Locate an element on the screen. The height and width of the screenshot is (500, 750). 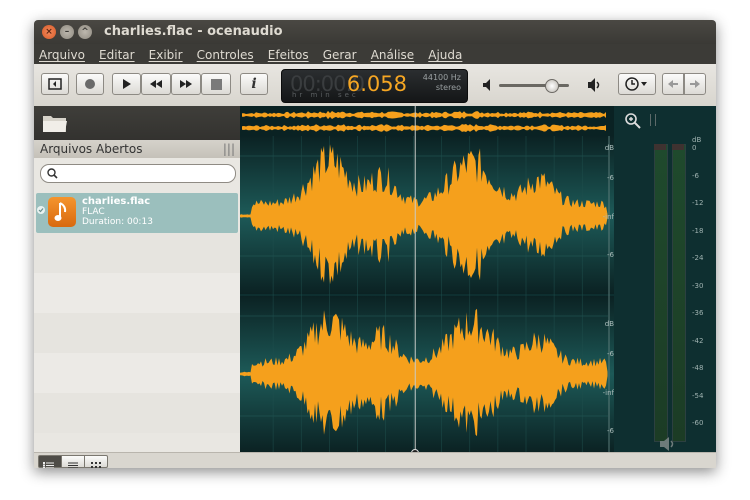
search-input is located at coordinates (138, 173).